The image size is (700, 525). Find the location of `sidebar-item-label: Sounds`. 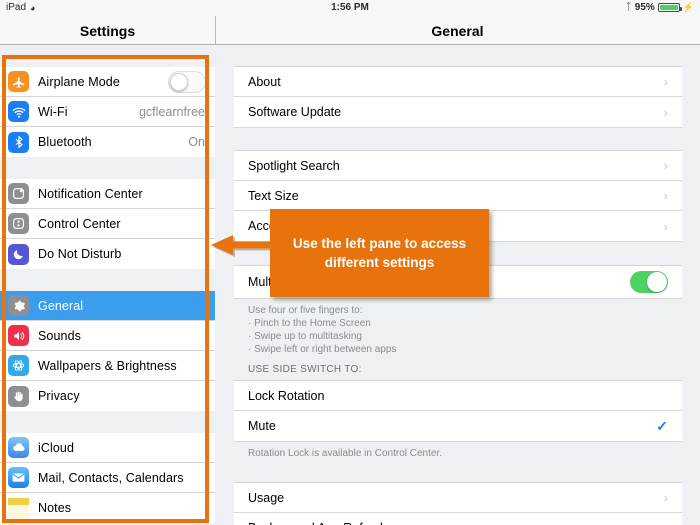

sidebar-item-label: Sounds is located at coordinates (59, 335).